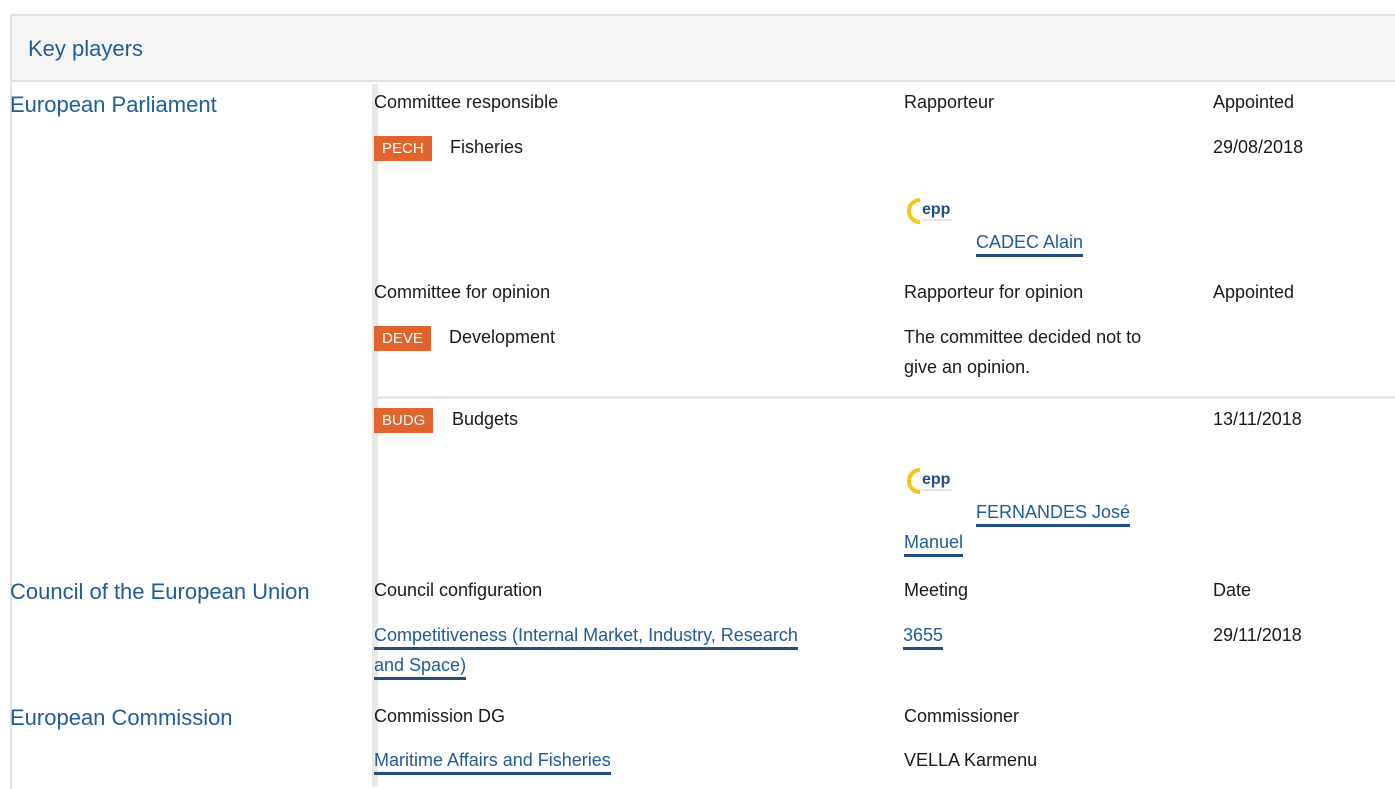 This screenshot has width=1395, height=789. What do you see at coordinates (420, 667) in the screenshot?
I see `council-configuration-link-line2: and Space)` at bounding box center [420, 667].